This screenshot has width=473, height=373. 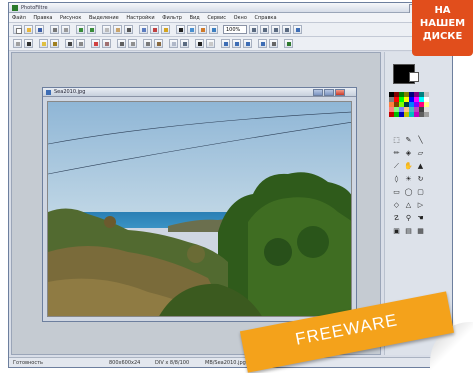 I want to click on paste-new-icon, so click(x=128, y=29).